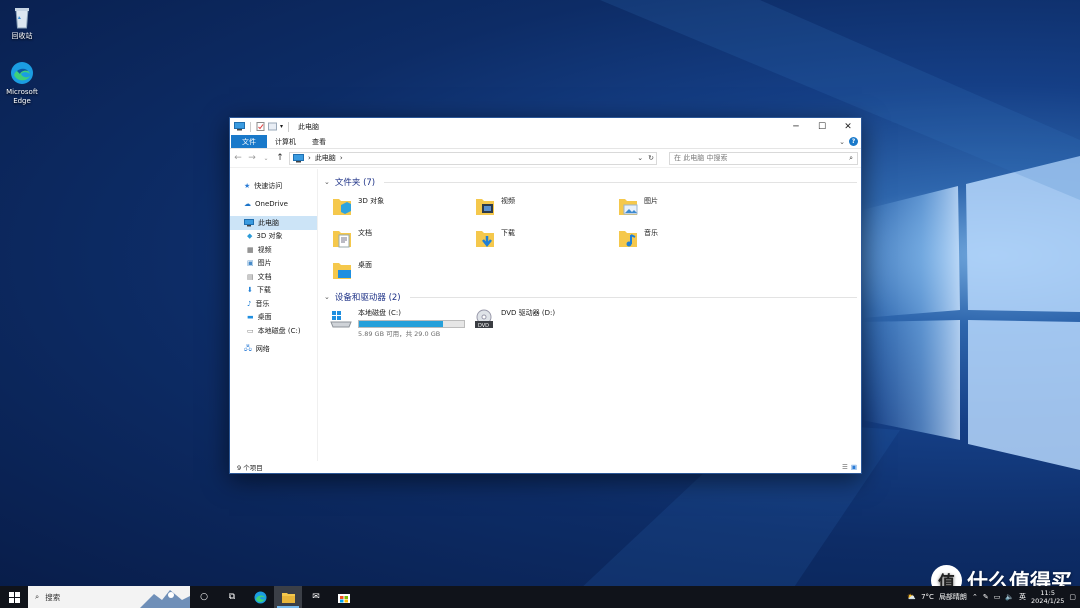 This screenshot has width=1080, height=608. What do you see at coordinates (911, 597) in the screenshot?
I see `weather-icon: ⛅` at bounding box center [911, 597].